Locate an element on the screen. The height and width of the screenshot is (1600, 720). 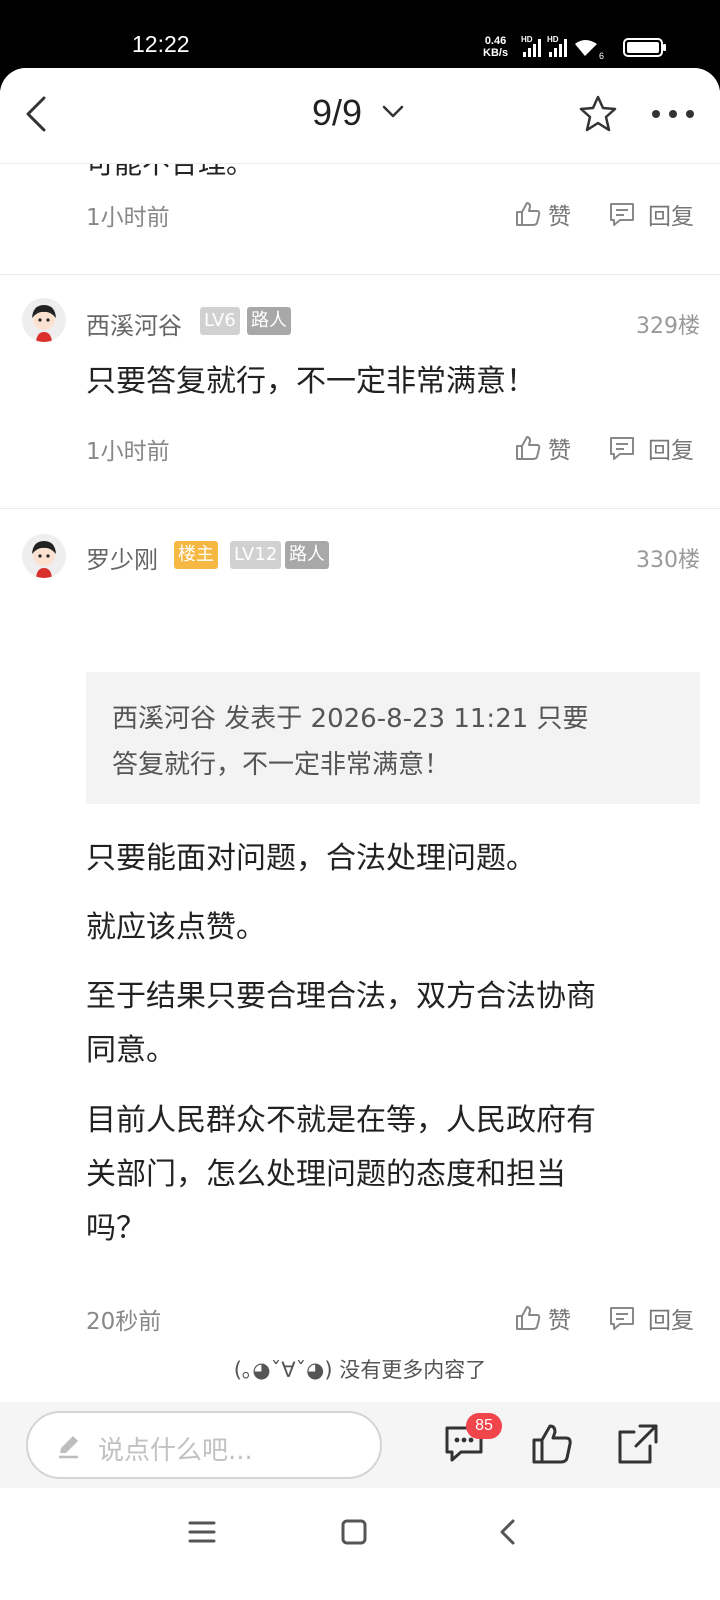
comment-paragraph: 吗？ is located at coordinates (116, 1228).